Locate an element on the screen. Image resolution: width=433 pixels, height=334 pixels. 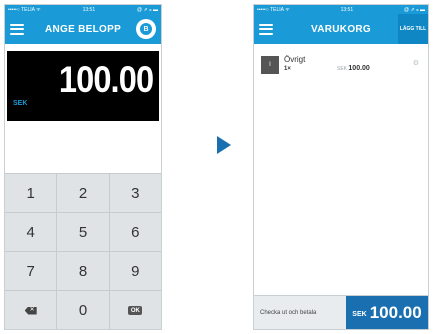
amount-value: 100.00 is located at coordinates (106, 79).